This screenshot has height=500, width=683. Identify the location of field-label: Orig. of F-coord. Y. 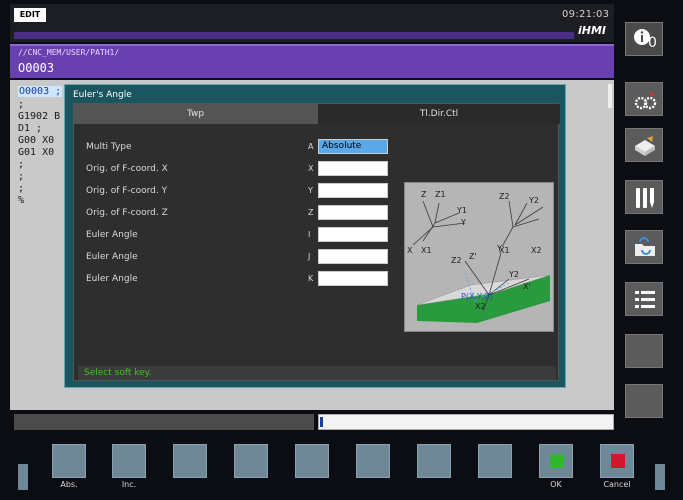
(127, 191).